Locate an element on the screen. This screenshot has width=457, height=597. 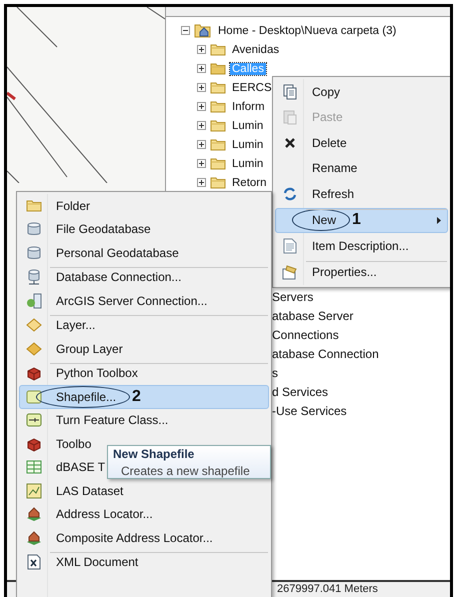
callout-number: 1 is located at coordinates (356, 220).